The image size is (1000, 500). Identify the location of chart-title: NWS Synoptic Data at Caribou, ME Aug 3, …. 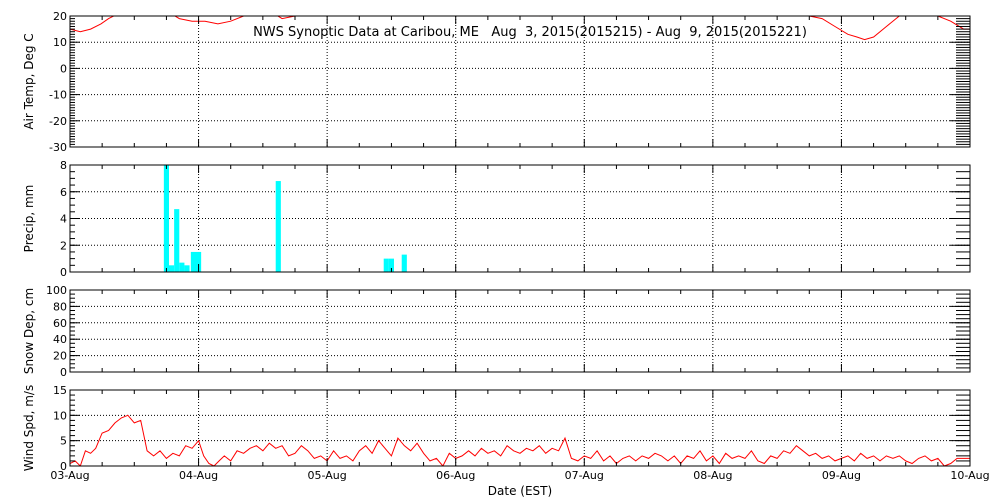
(530, 32).